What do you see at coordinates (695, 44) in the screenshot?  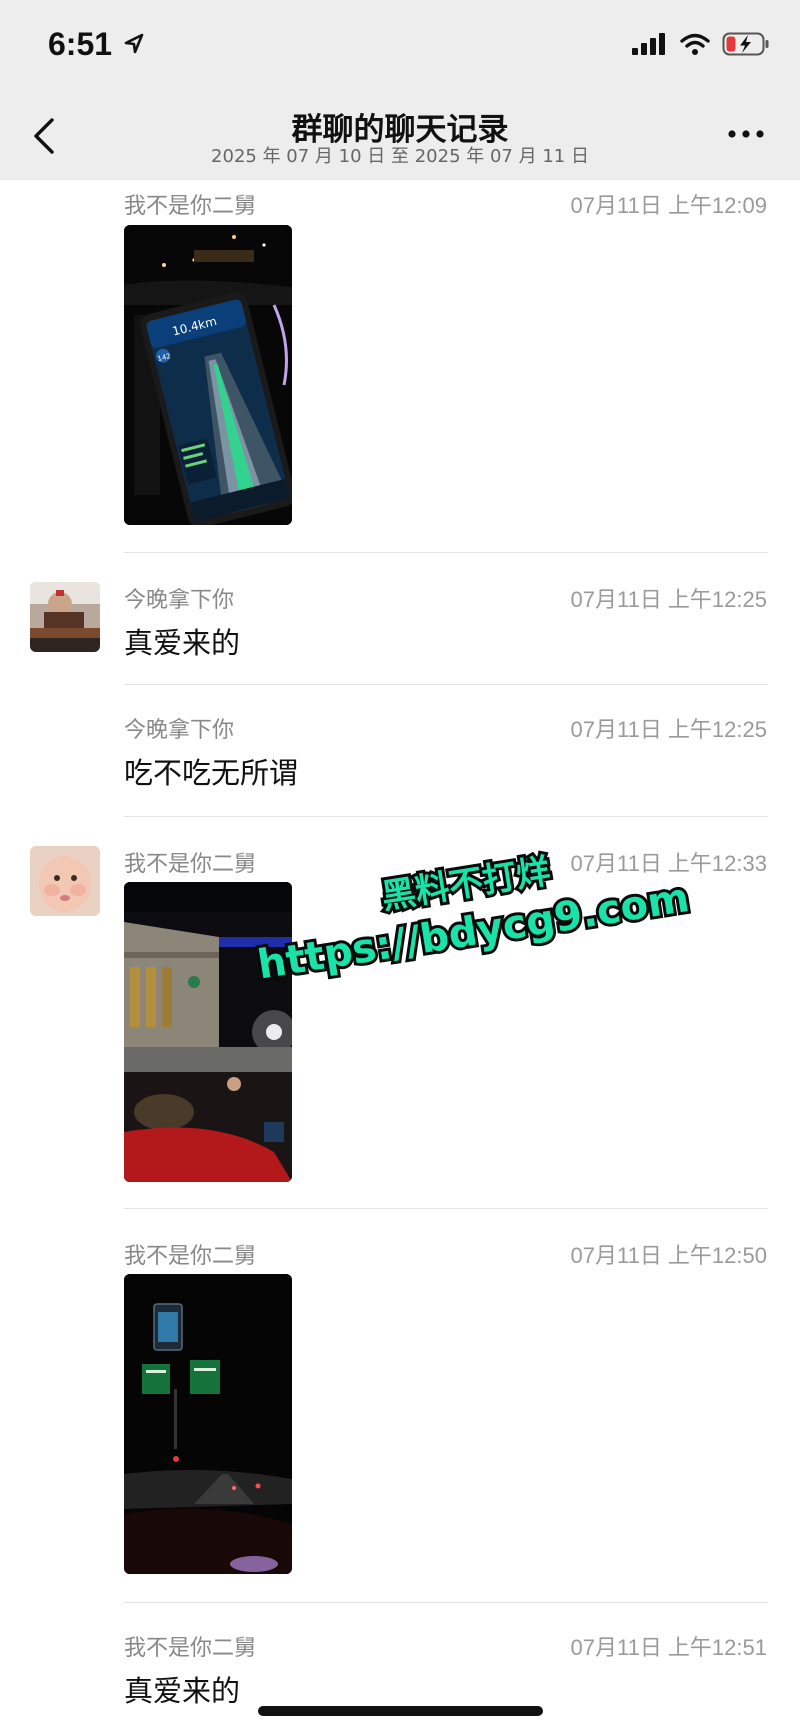 I see `wifi-icon` at bounding box center [695, 44].